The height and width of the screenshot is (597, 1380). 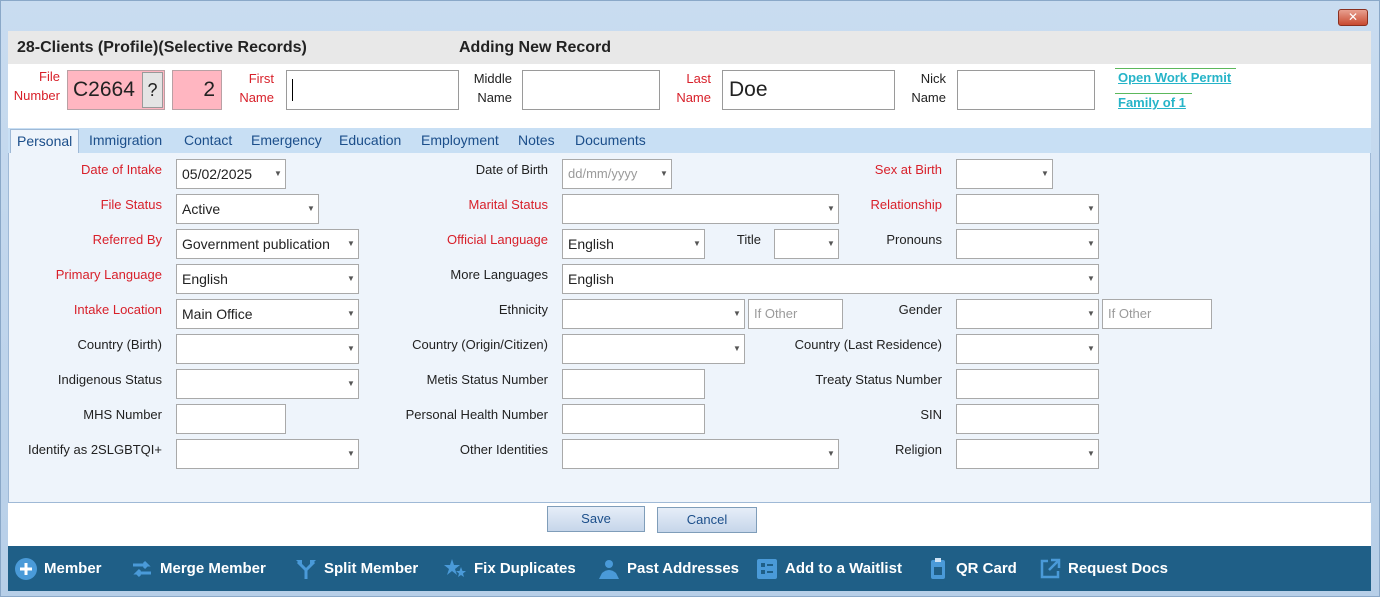 I want to click on tab-education: Education, so click(x=370, y=140).